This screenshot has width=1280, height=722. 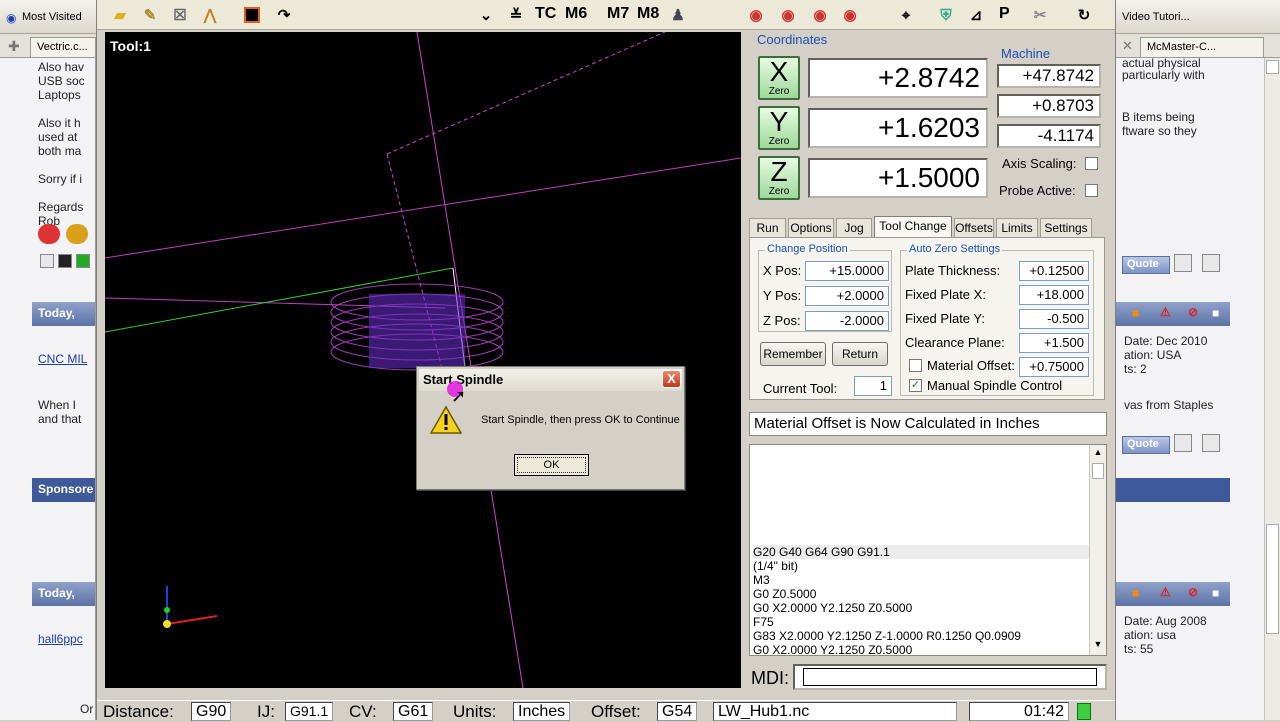 What do you see at coordinates (793, 354) in the screenshot?
I see `remember-button: Remember` at bounding box center [793, 354].